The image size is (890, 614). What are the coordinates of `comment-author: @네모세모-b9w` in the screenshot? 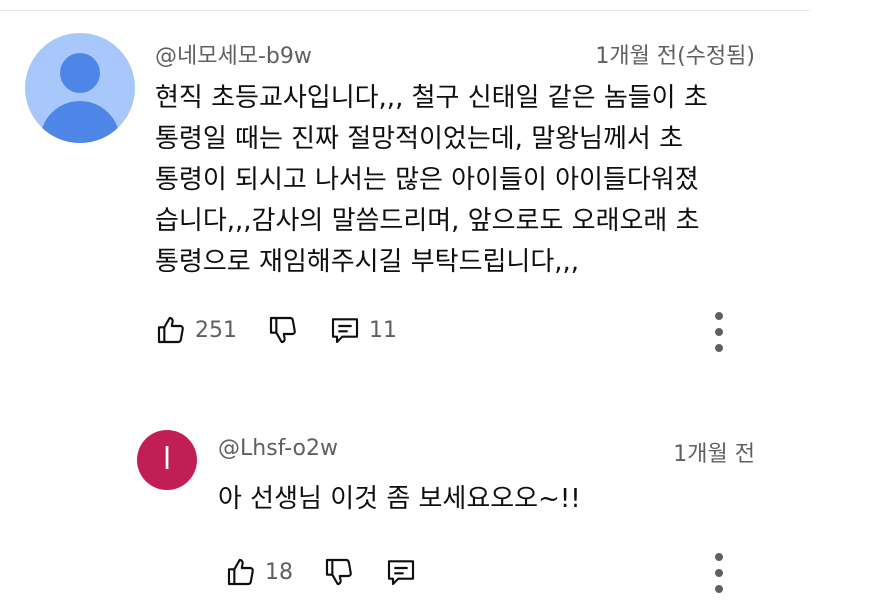 It's located at (233, 54).